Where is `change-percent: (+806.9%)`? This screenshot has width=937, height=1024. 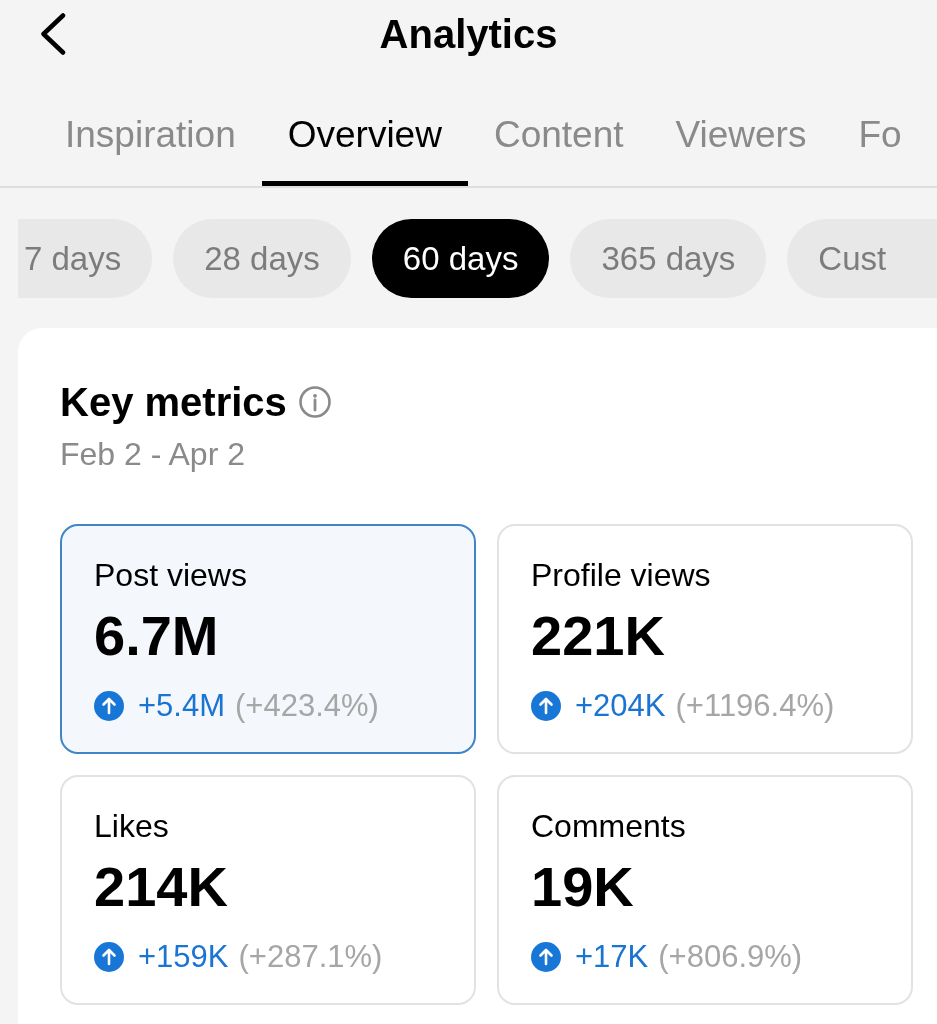 change-percent: (+806.9%) is located at coordinates (730, 957).